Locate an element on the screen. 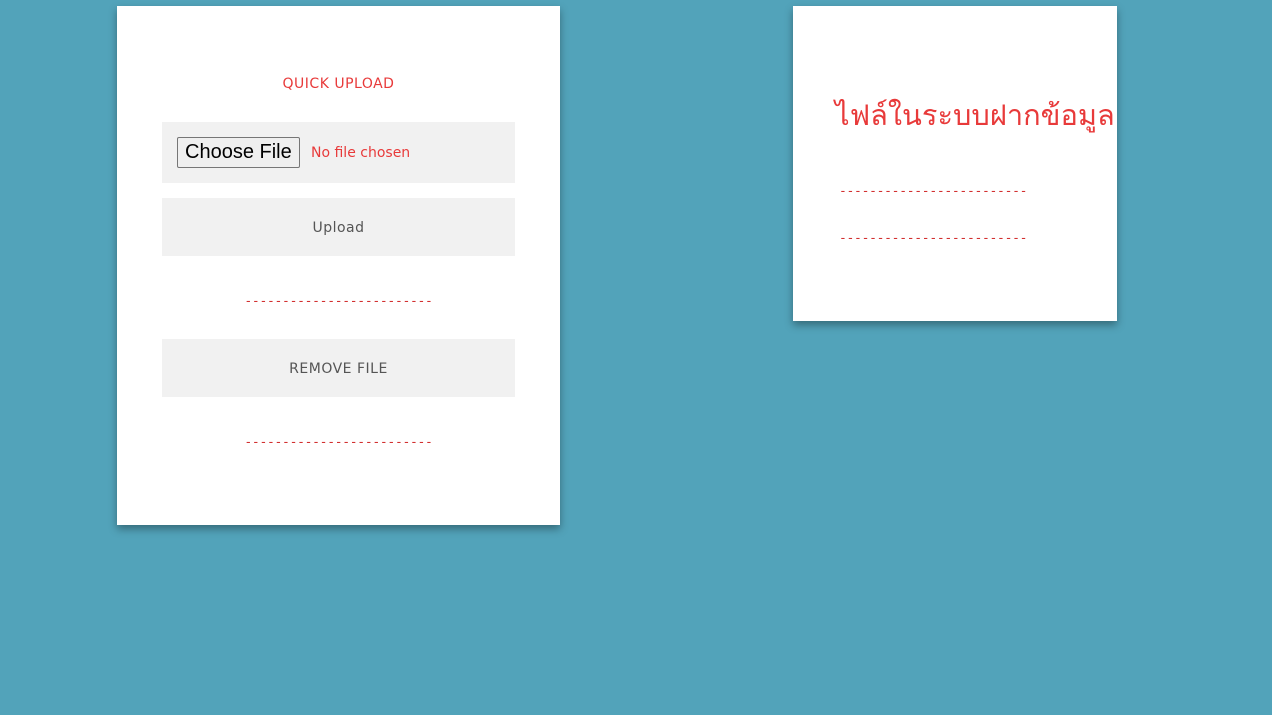 The width and height of the screenshot is (1272, 715). choose-file-button: Choose File is located at coordinates (238, 152).